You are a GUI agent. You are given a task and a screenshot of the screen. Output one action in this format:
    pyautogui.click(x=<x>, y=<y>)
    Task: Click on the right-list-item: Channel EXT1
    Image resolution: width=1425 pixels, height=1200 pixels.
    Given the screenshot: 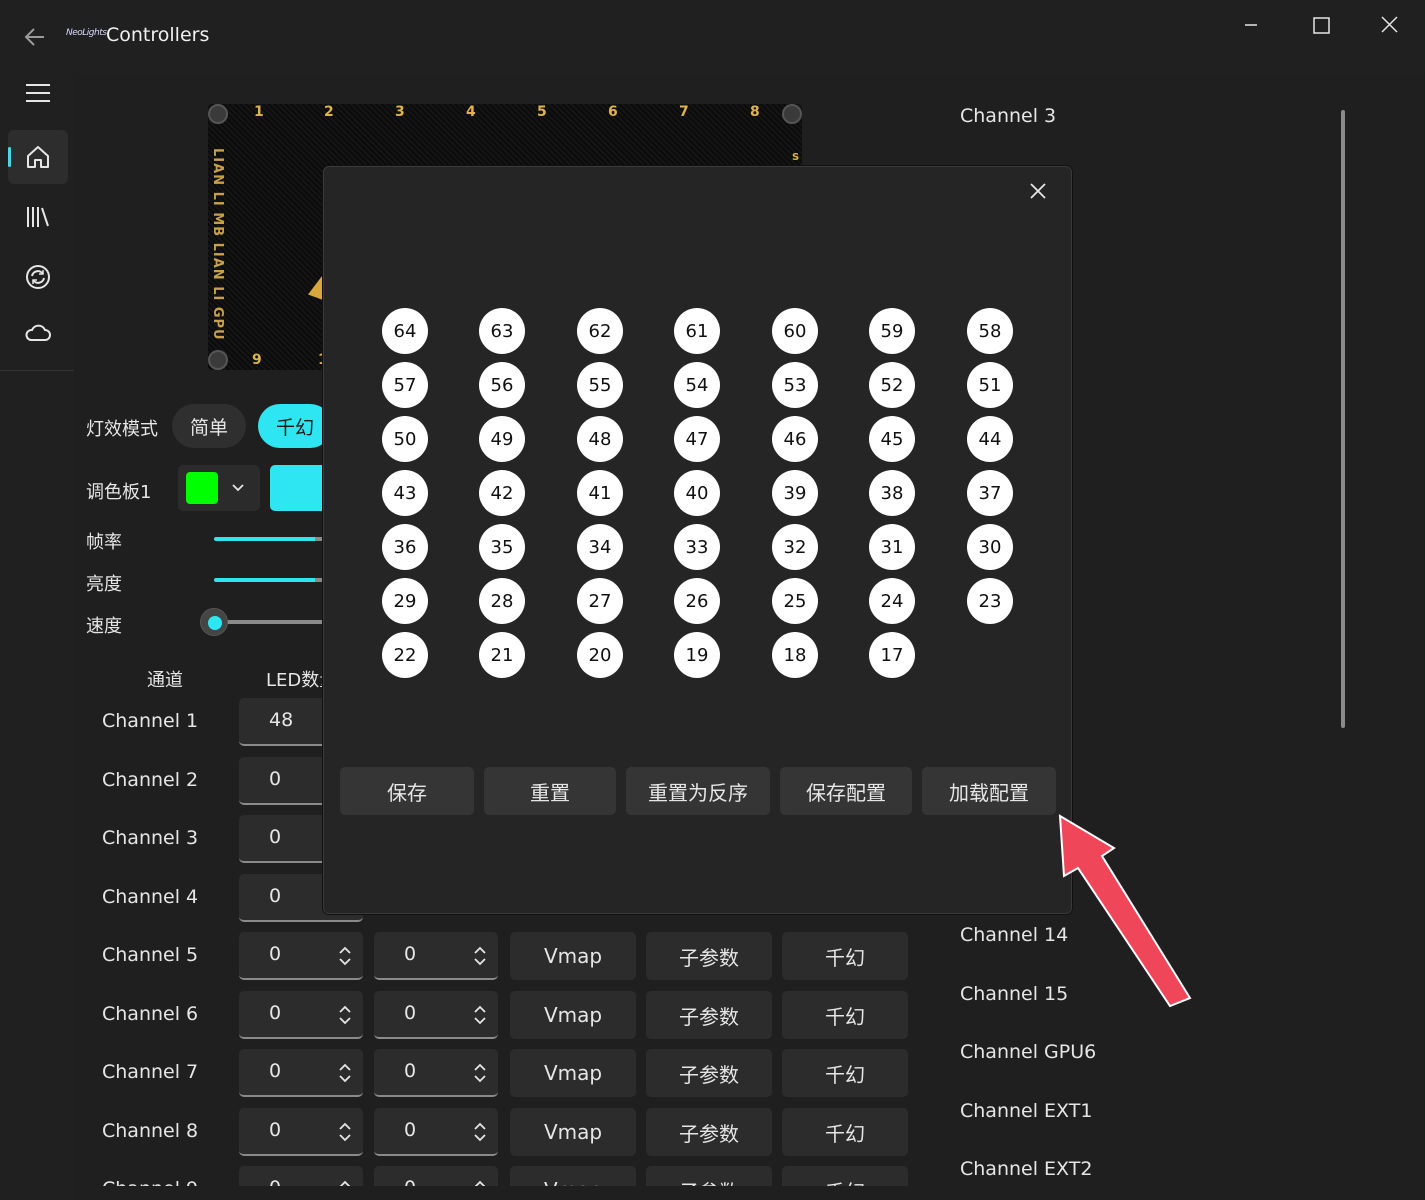 What is the action you would take?
    pyautogui.click(x=1026, y=1111)
    